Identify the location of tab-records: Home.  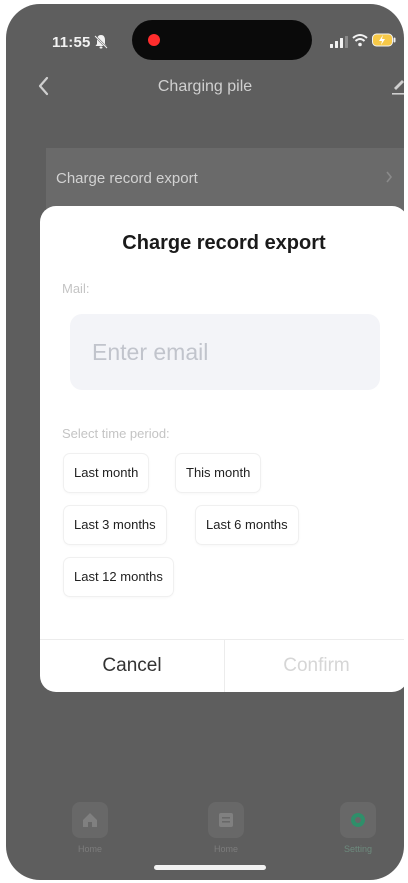
(226, 828).